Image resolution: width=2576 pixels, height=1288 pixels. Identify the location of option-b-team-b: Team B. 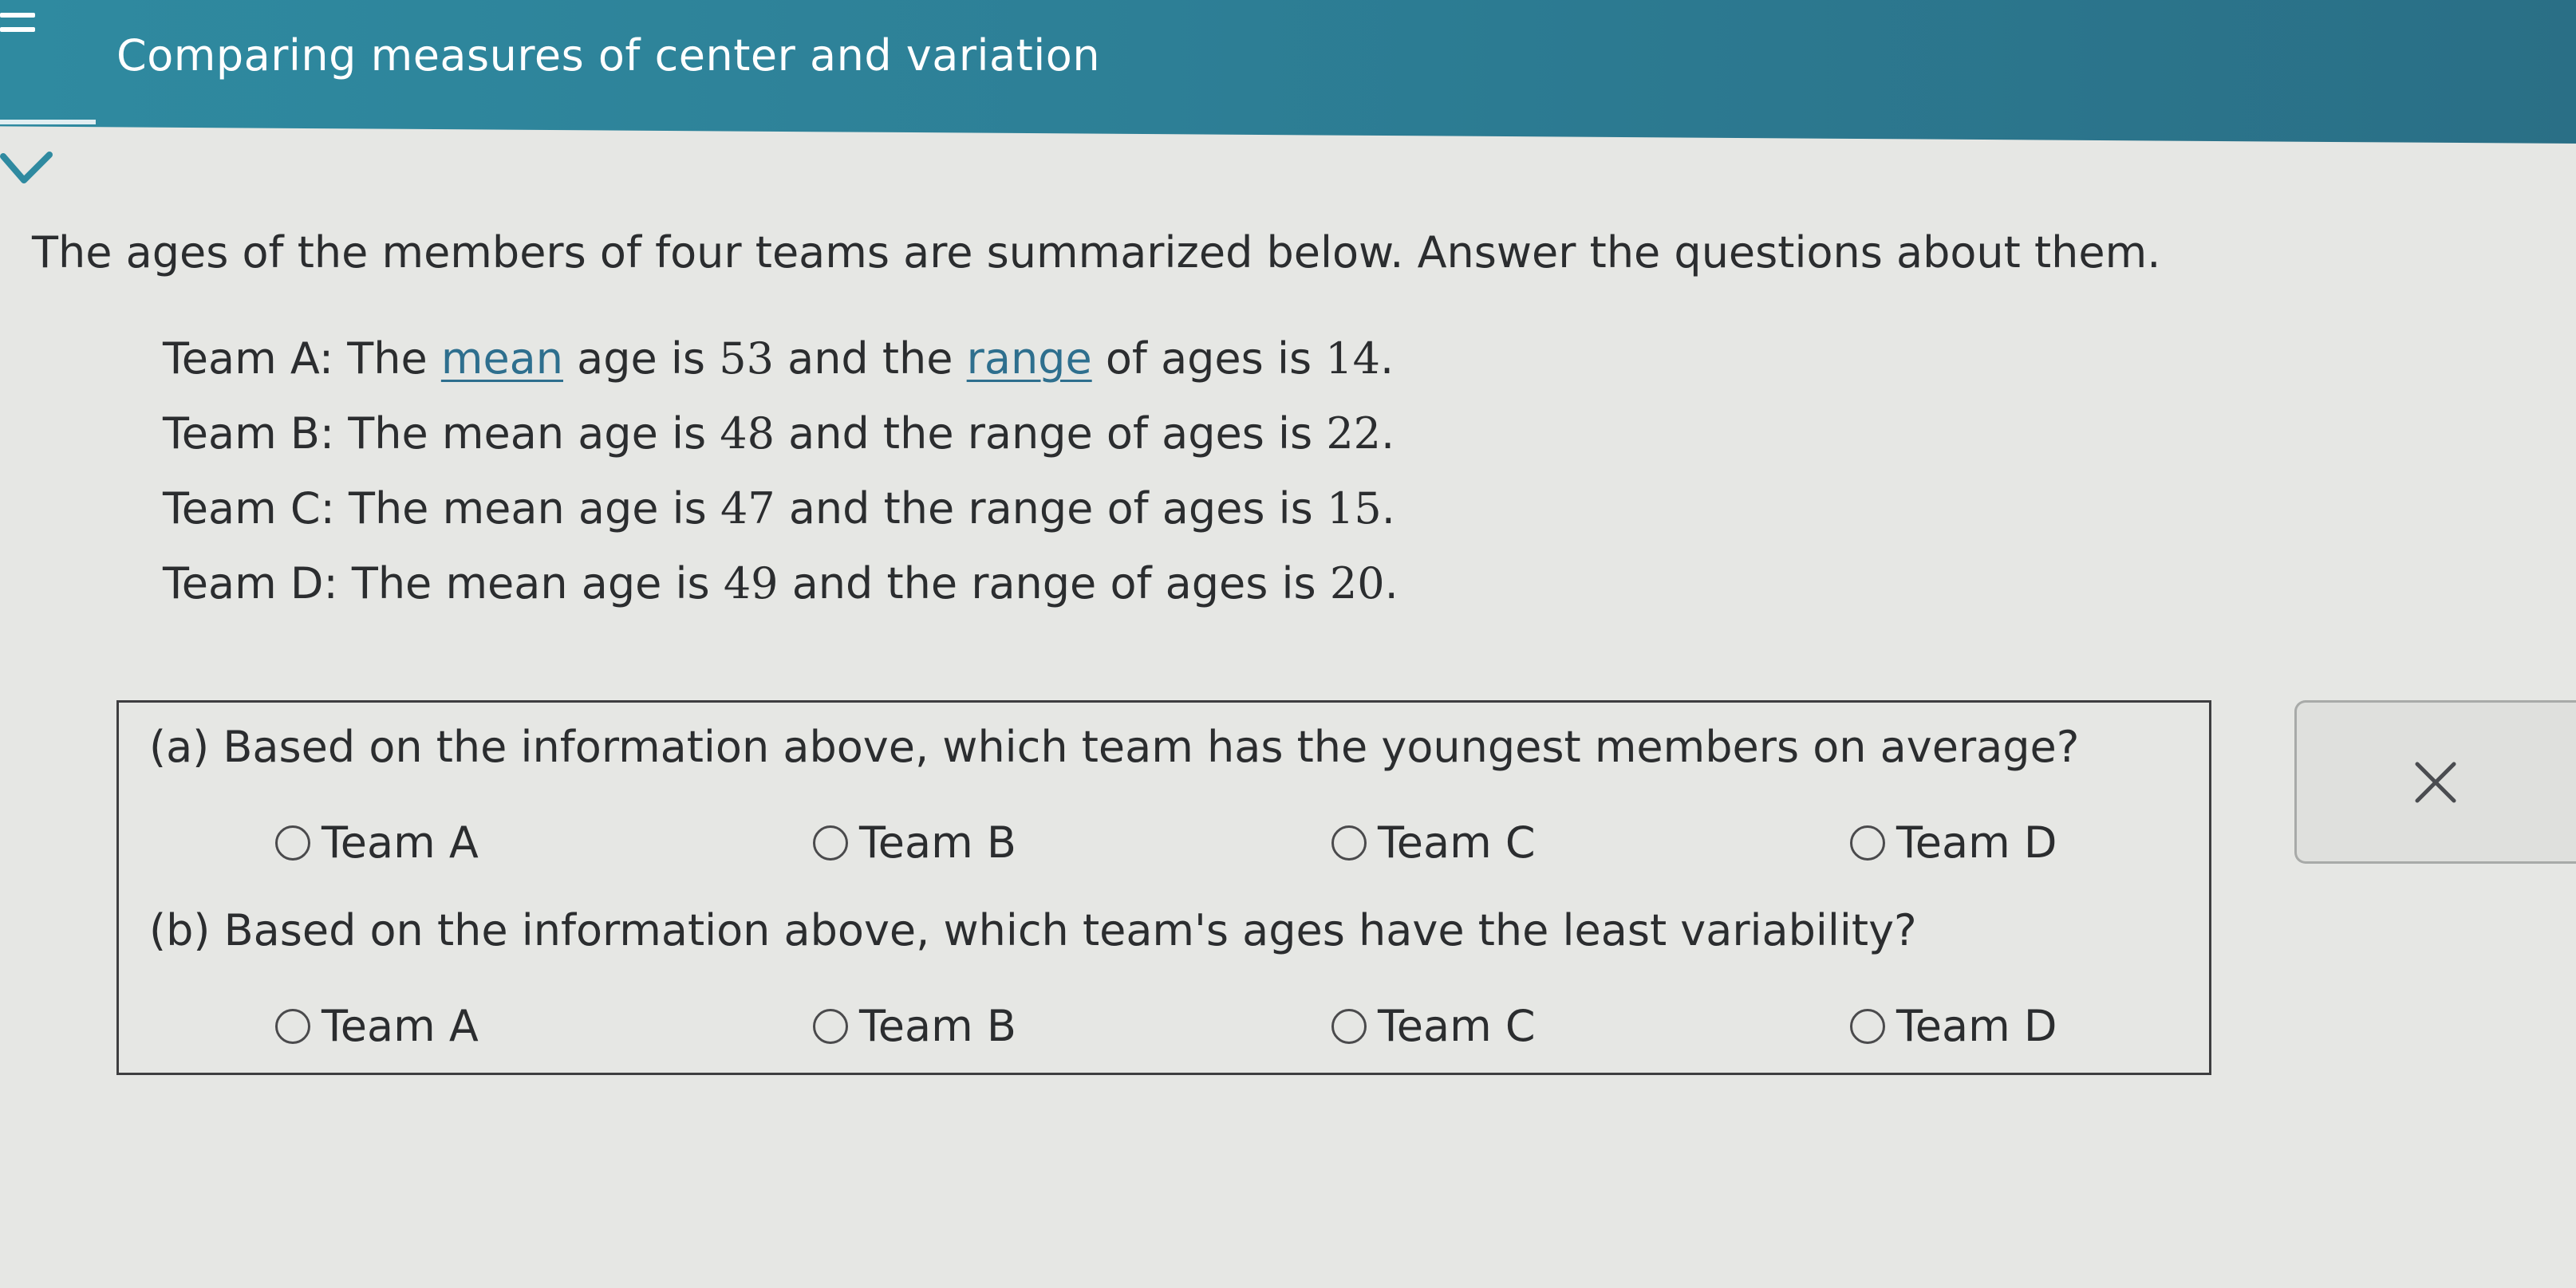
(914, 1026).